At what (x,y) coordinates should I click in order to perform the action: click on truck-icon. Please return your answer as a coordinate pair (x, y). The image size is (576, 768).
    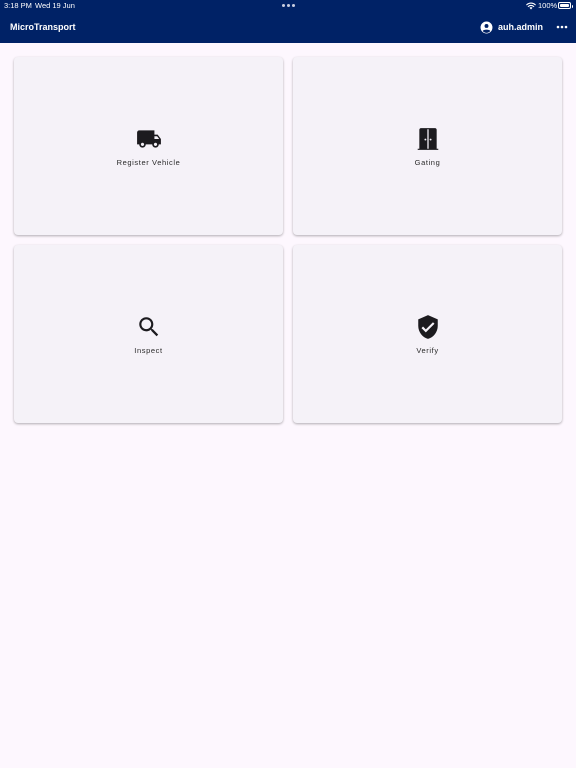
    Looking at the image, I should click on (149, 139).